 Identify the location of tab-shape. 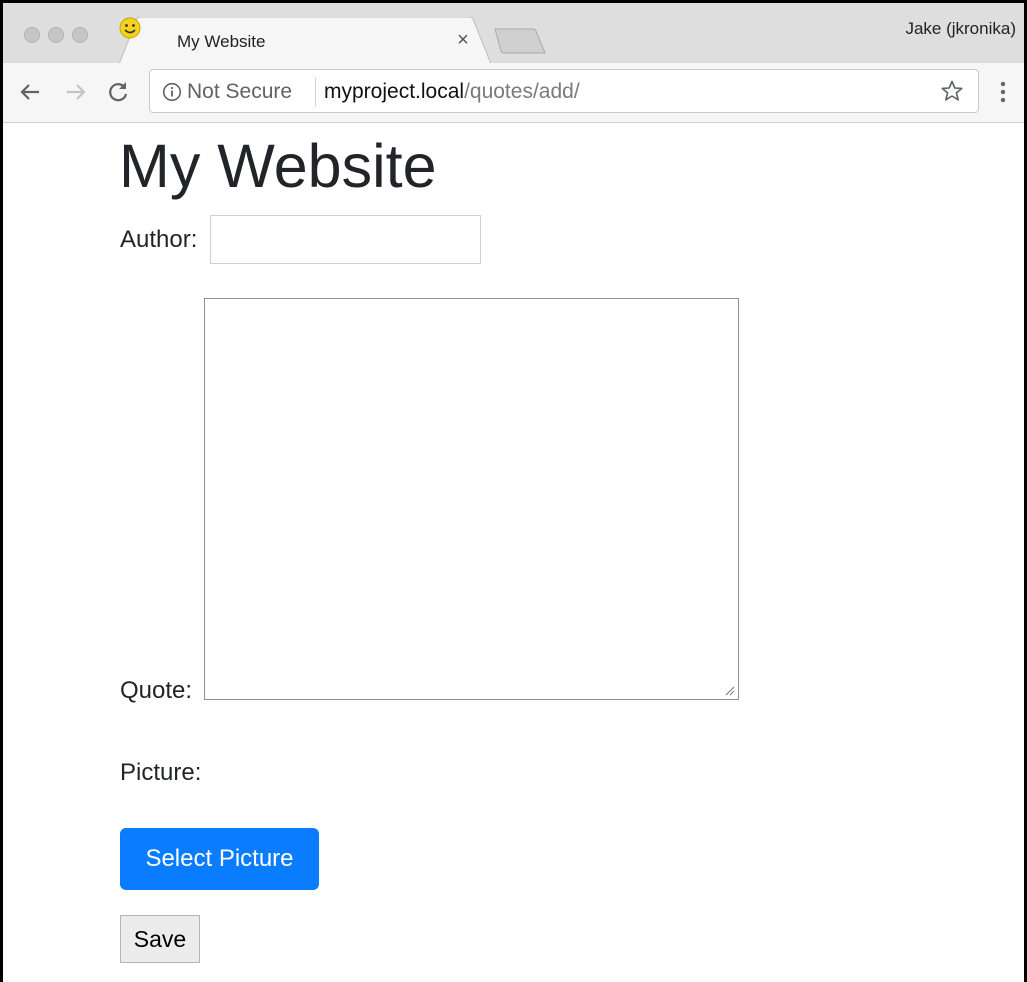
(305, 40).